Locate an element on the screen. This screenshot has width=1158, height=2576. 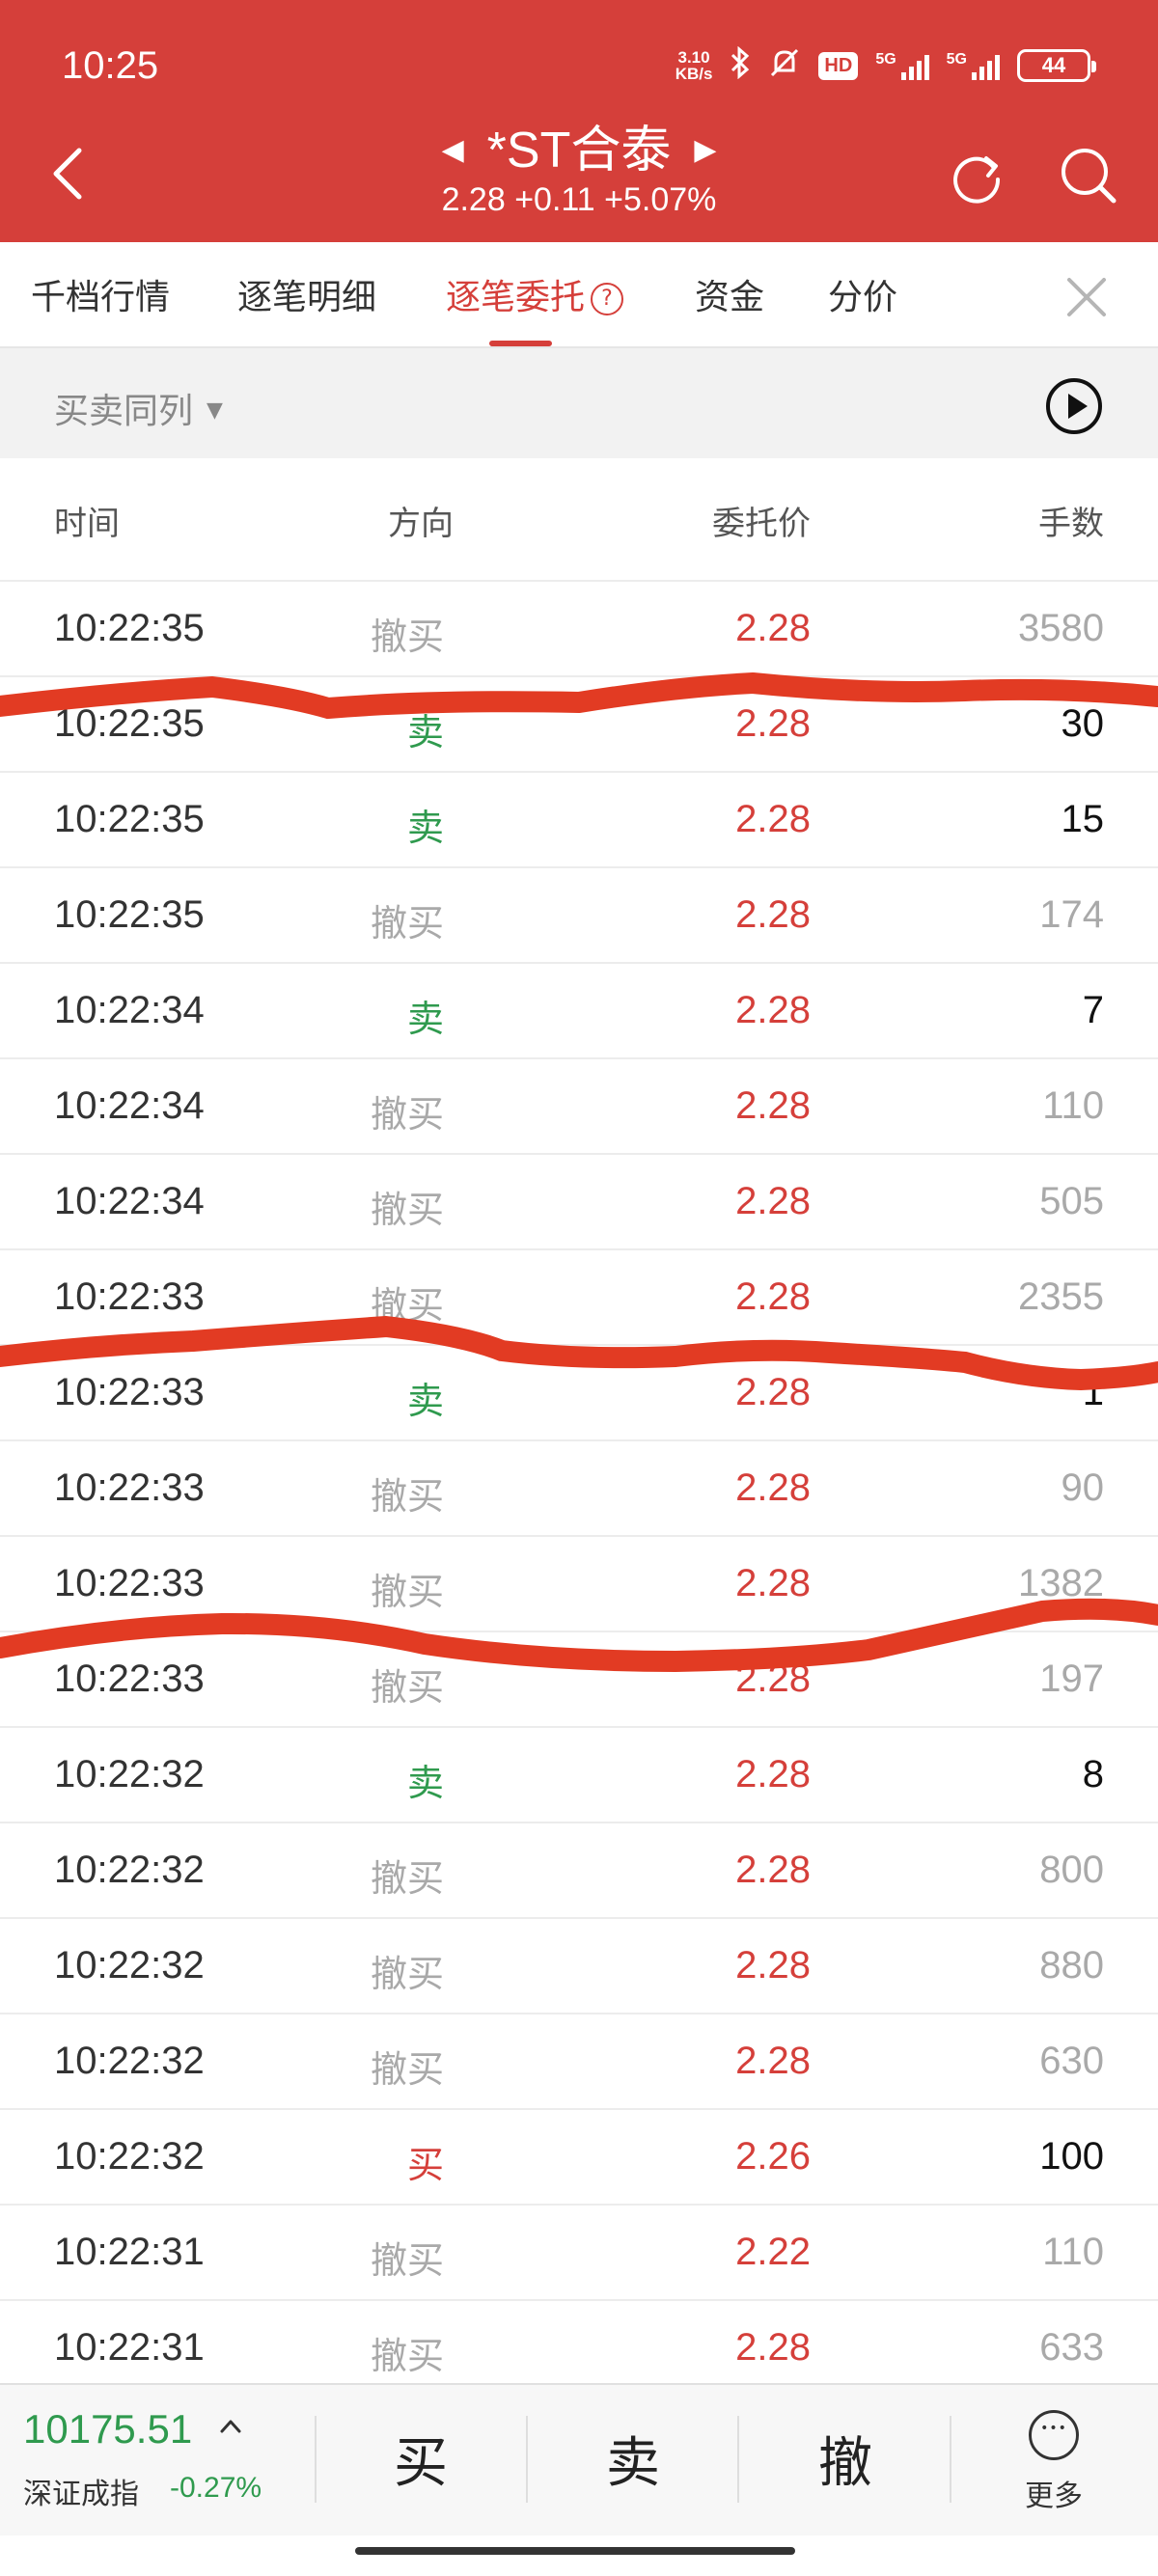
more-button: 更多 is located at coordinates (1054, 2493).